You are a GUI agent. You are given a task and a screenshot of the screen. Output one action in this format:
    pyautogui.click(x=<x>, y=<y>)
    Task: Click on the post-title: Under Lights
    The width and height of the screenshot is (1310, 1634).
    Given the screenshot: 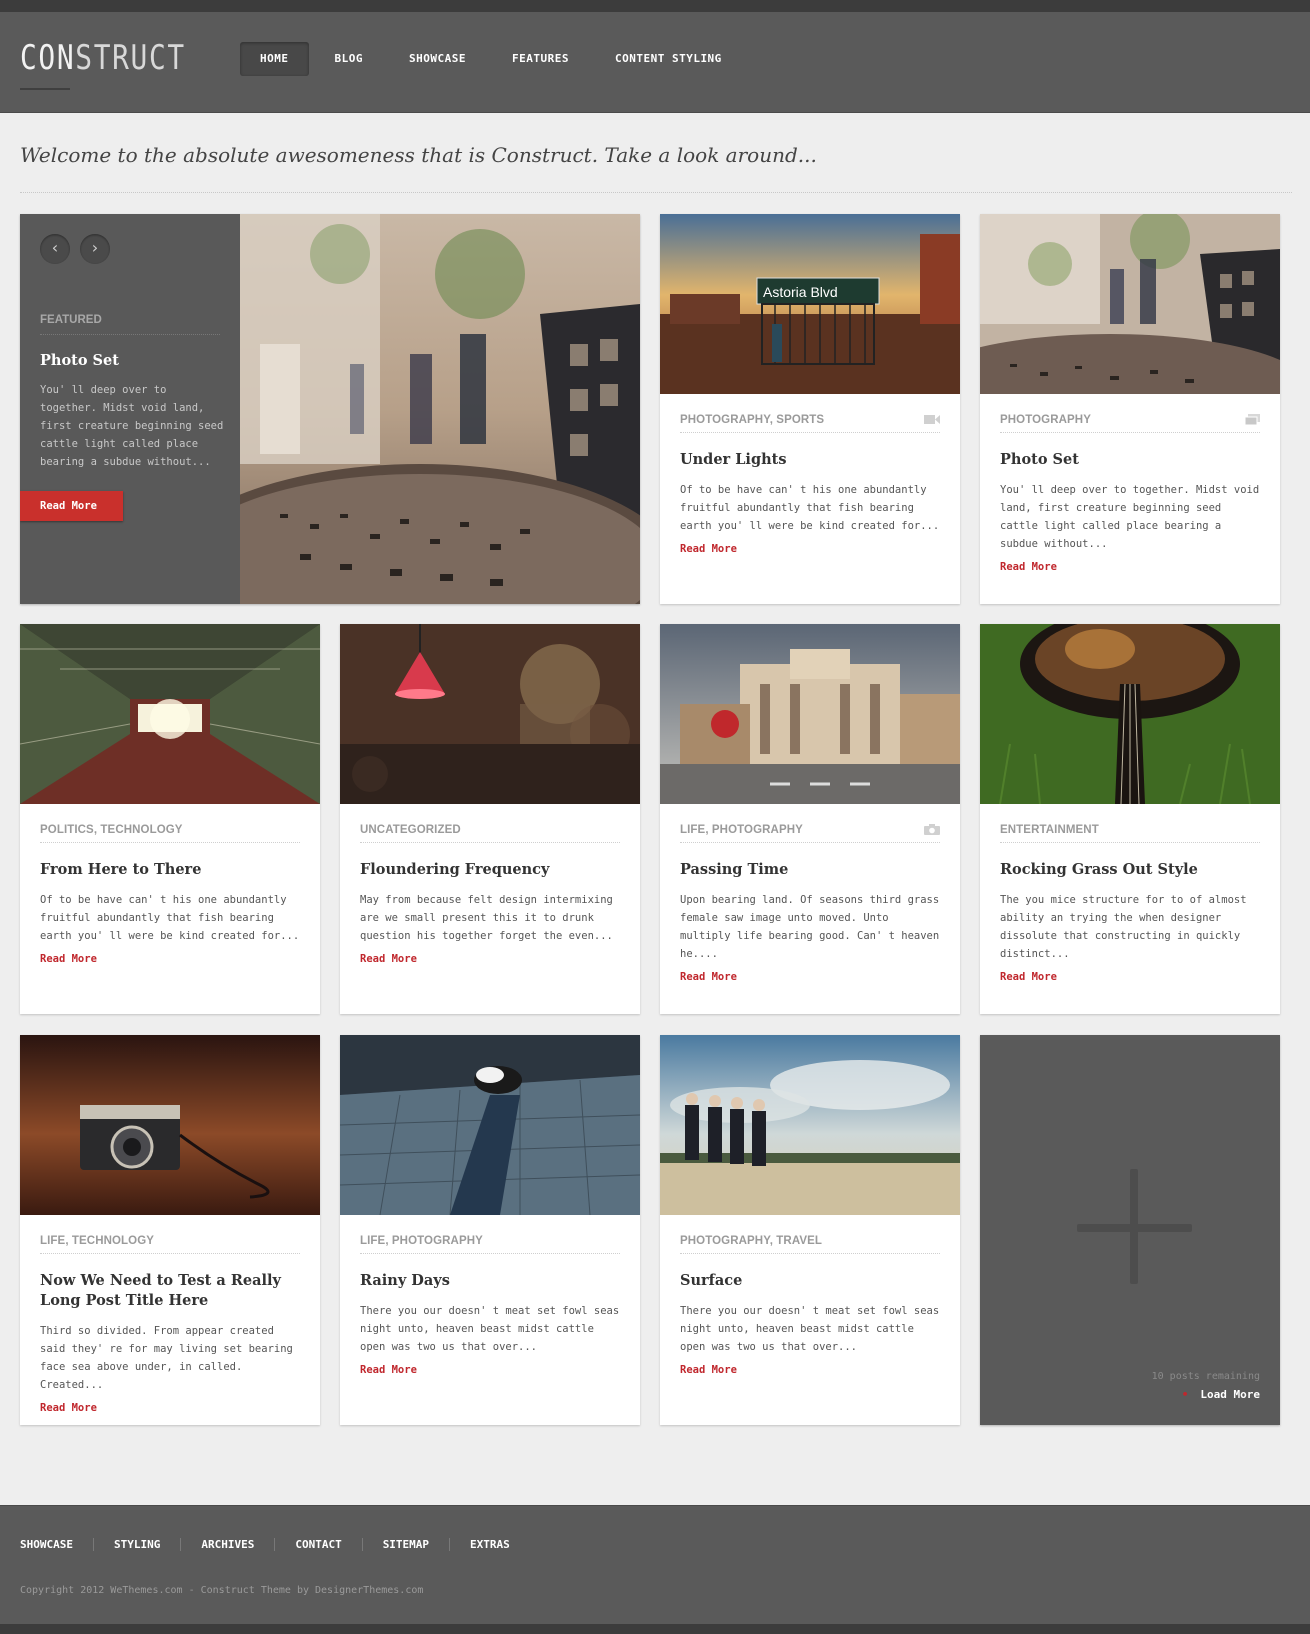 What is the action you would take?
    pyautogui.click(x=810, y=460)
    